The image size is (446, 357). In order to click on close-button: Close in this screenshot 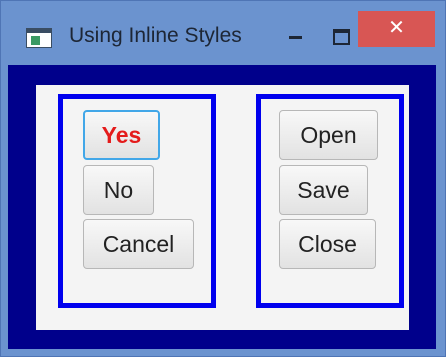, I will do `click(327, 244)`.